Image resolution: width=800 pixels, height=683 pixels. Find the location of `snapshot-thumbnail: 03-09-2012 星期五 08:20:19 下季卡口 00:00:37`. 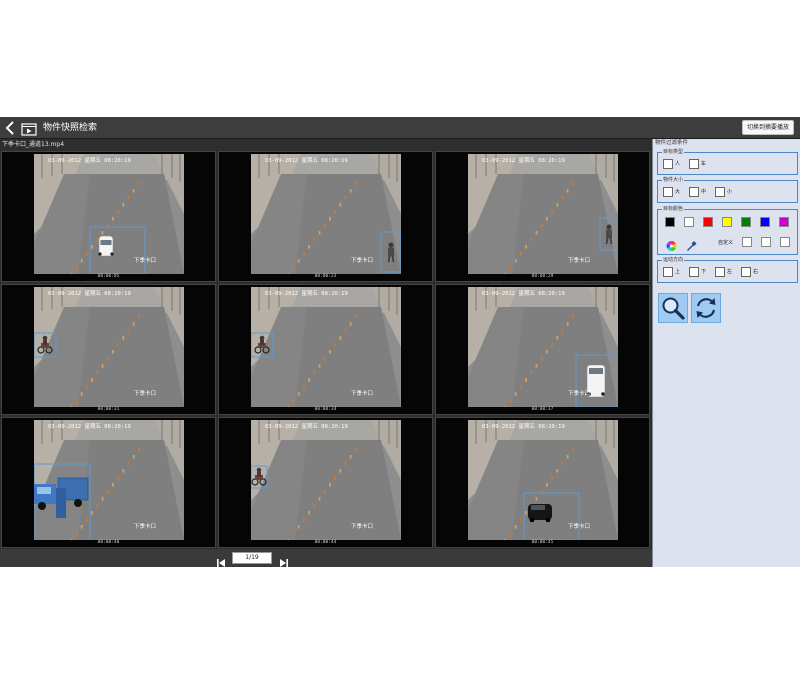

snapshot-thumbnail: 03-09-2012 星期五 08:20:19 下季卡口 00:00:37 is located at coordinates (542, 349).